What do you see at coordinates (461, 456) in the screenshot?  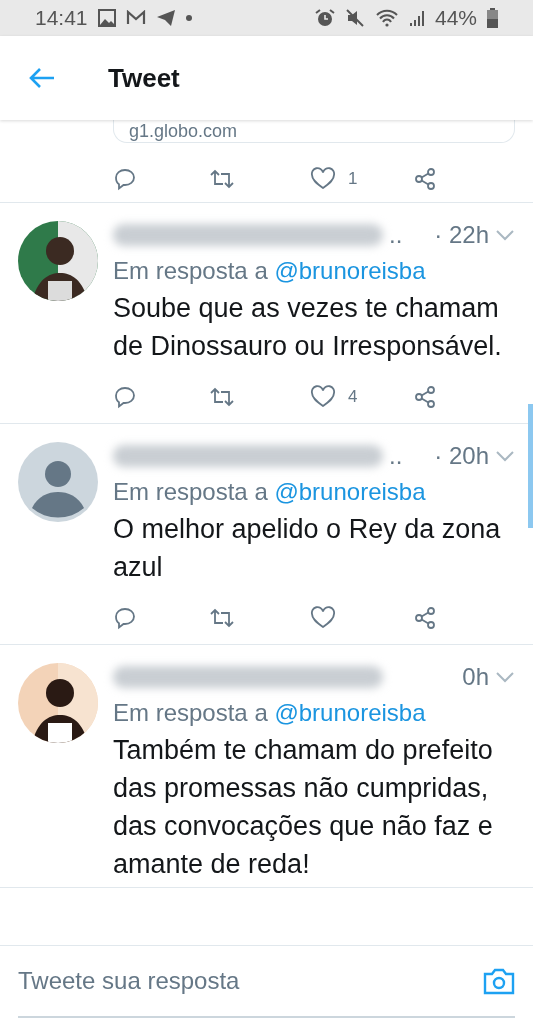 I see `tweet-time: · 20h` at bounding box center [461, 456].